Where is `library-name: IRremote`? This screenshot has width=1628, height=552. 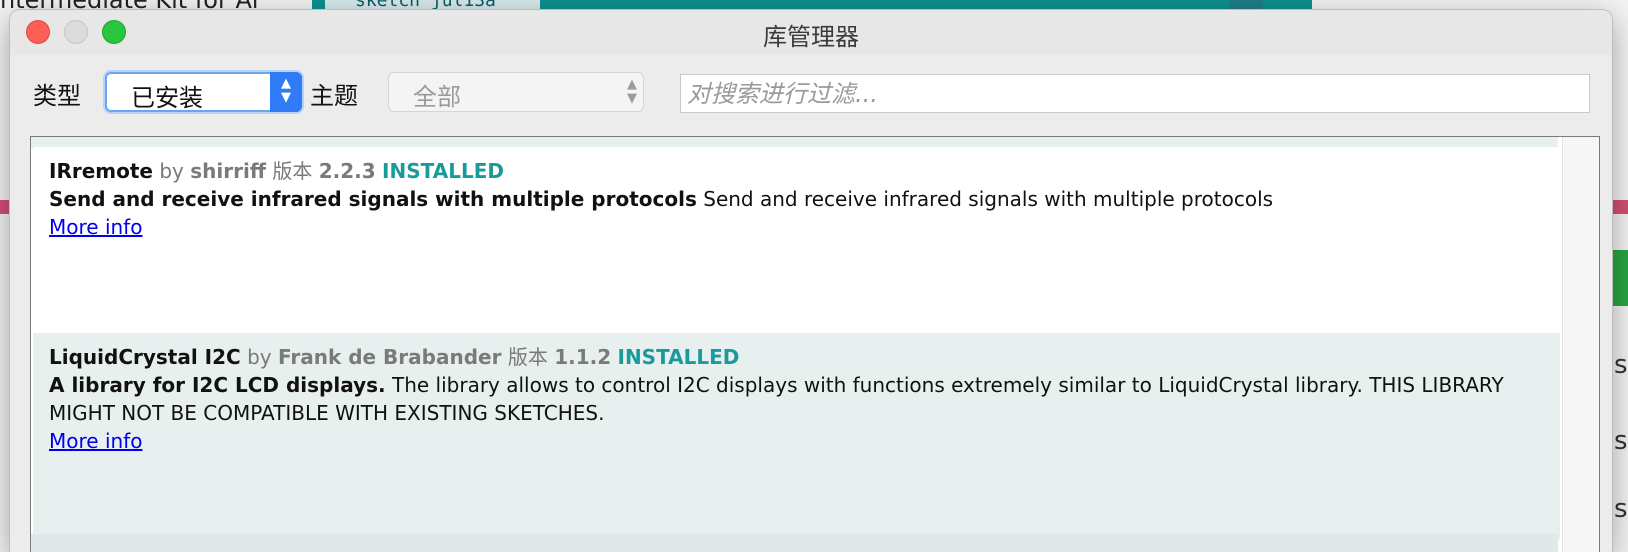 library-name: IRremote is located at coordinates (101, 171).